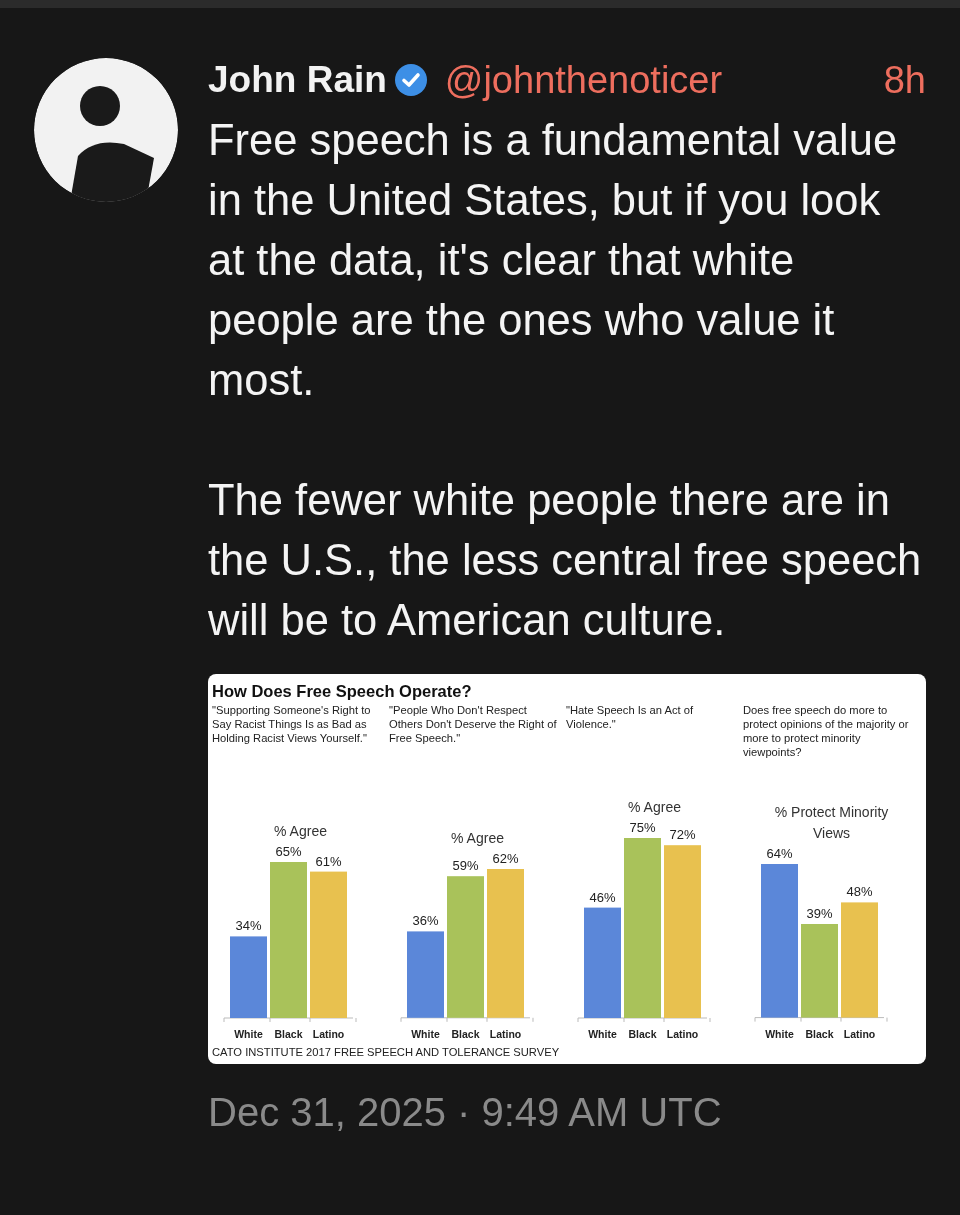 Image resolution: width=960 pixels, height=1215 pixels. What do you see at coordinates (465, 1112) in the screenshot?
I see `timestamp: Dec 31, 2025 · 9:49 AM UTC` at bounding box center [465, 1112].